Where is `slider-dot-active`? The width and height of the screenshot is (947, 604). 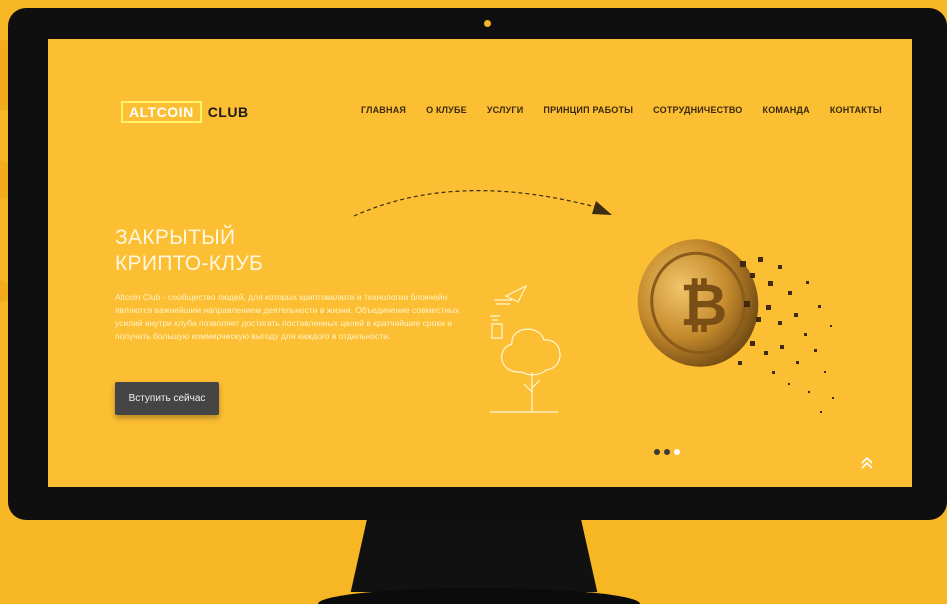
slider-dot-active is located at coordinates (677, 452).